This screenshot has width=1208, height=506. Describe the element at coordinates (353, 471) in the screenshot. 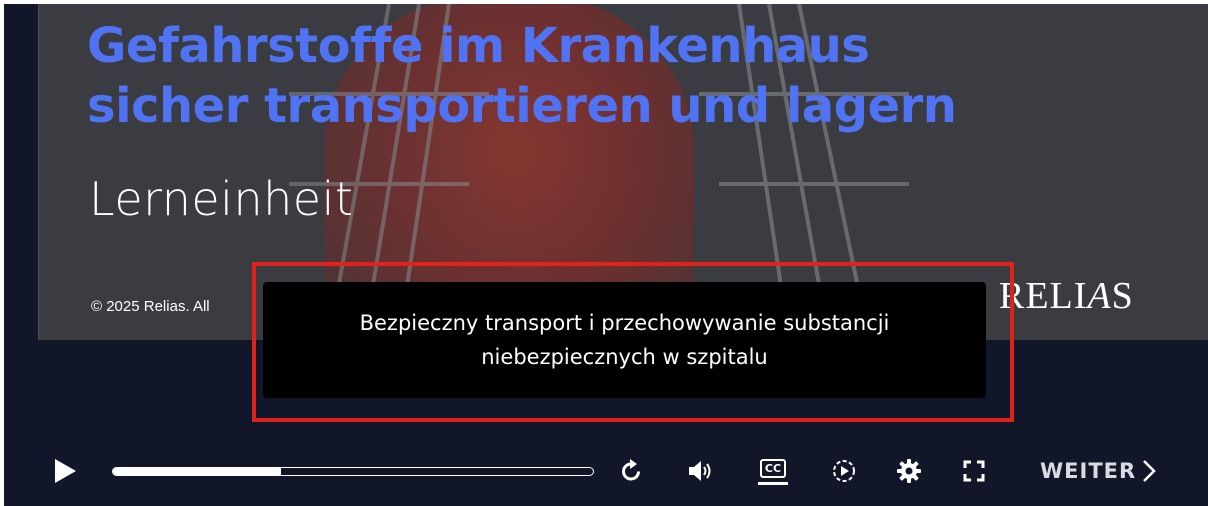

I see `progress-bar` at that location.